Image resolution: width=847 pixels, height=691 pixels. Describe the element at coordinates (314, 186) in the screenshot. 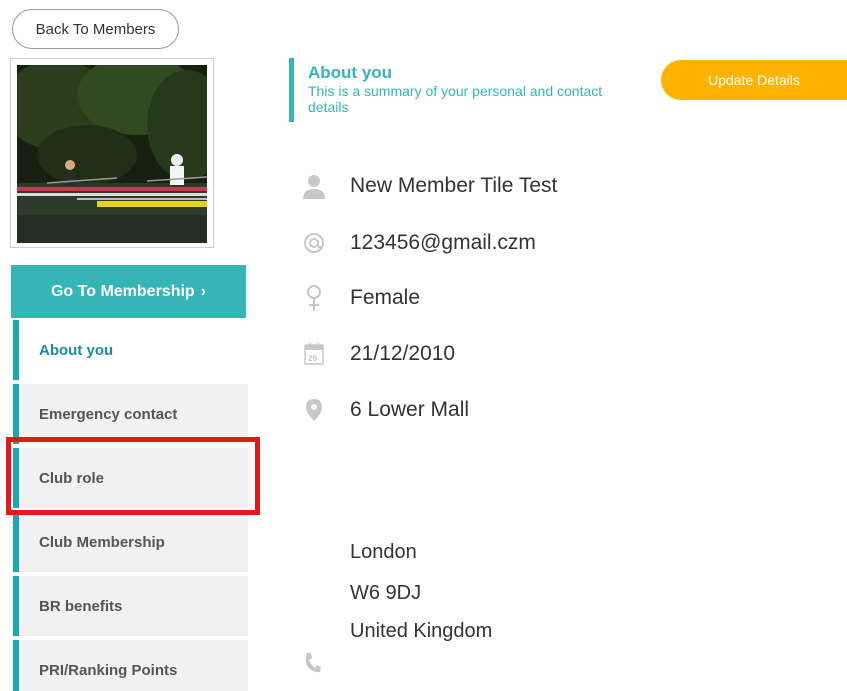

I see `user-icon` at that location.